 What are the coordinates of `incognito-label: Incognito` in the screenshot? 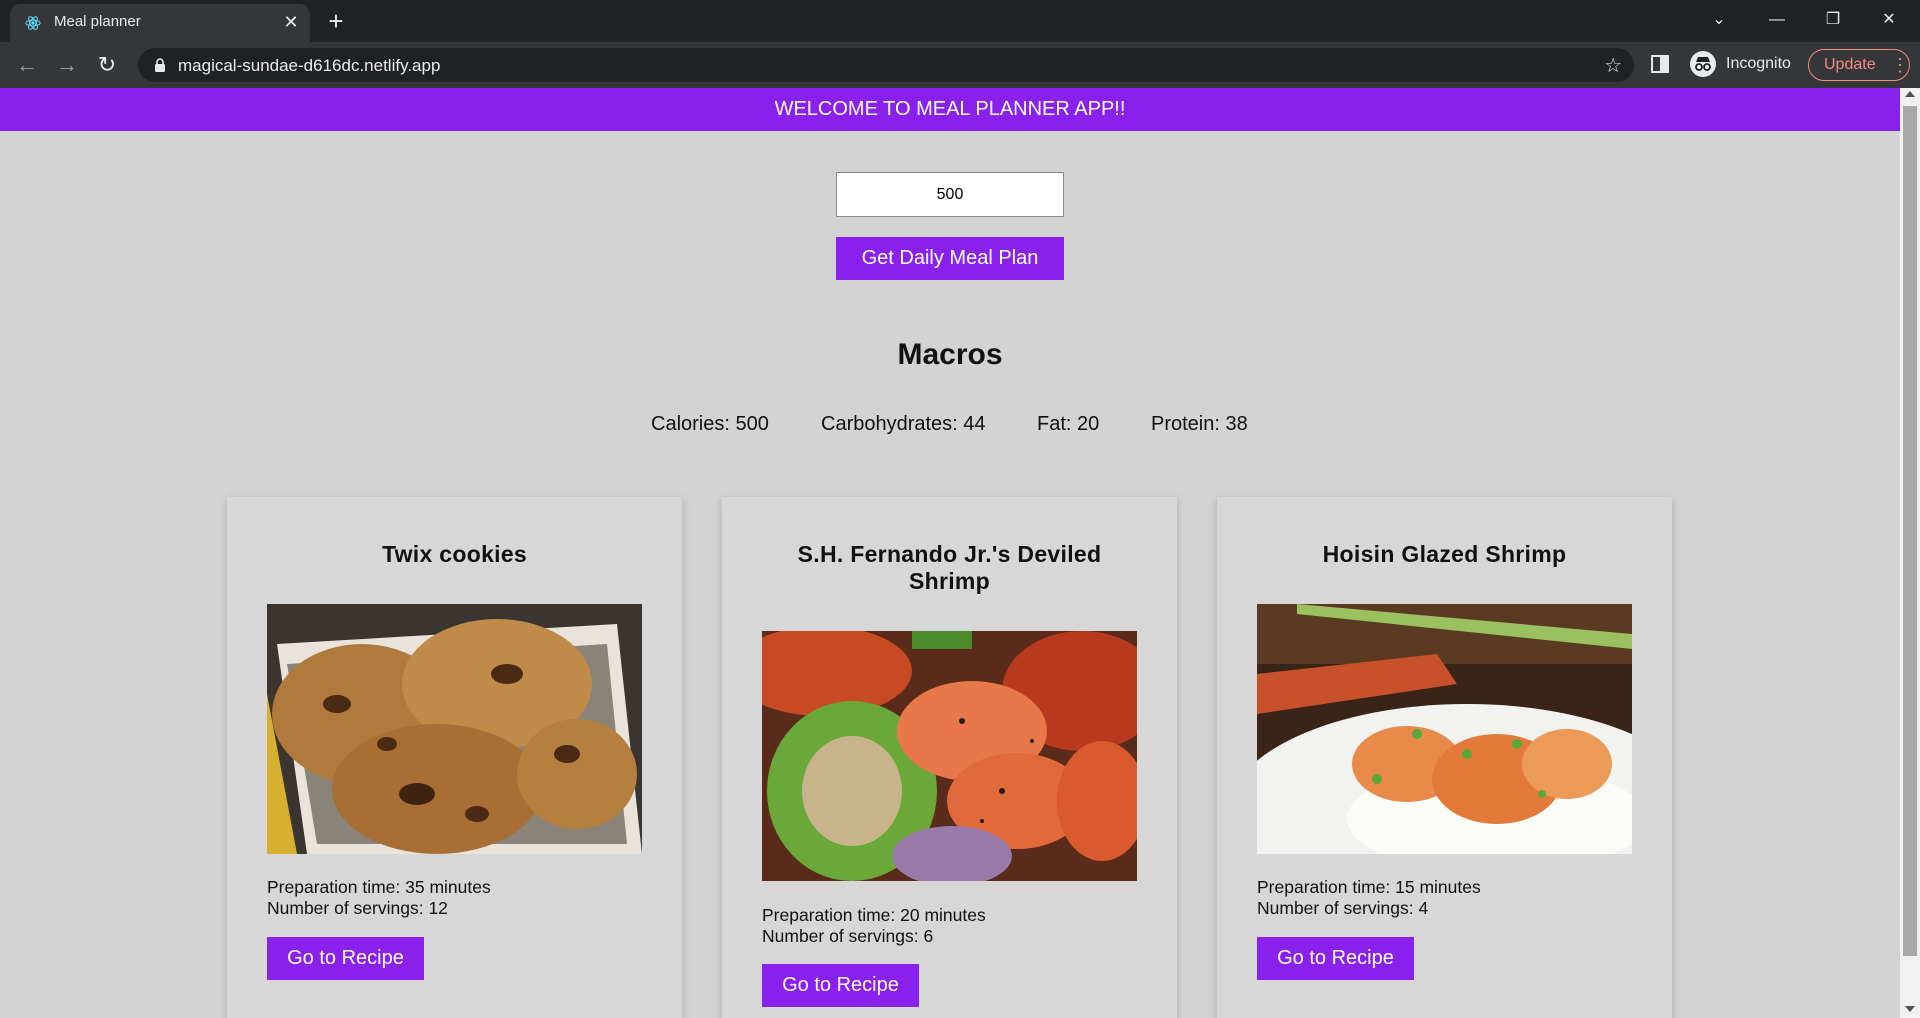 It's located at (1758, 63).